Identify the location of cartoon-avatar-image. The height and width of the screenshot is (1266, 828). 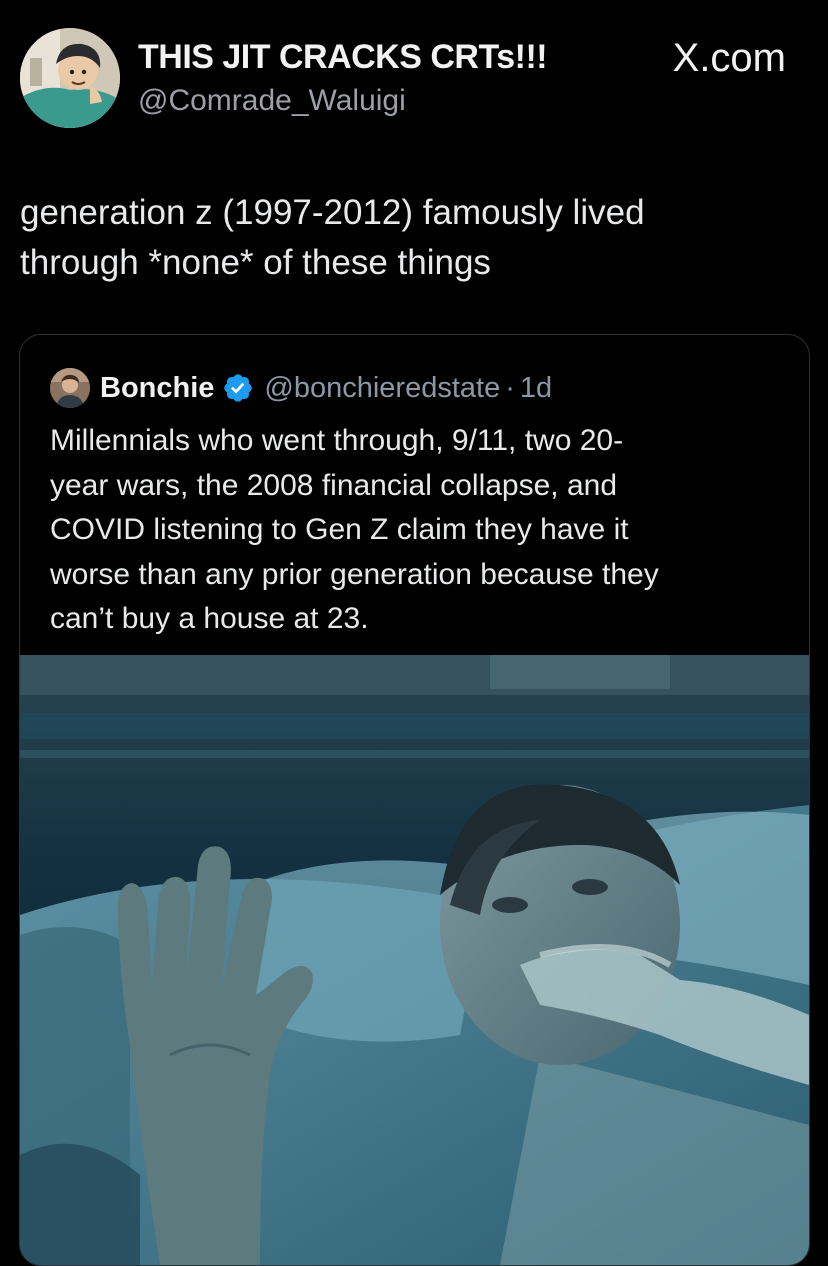
(70, 78).